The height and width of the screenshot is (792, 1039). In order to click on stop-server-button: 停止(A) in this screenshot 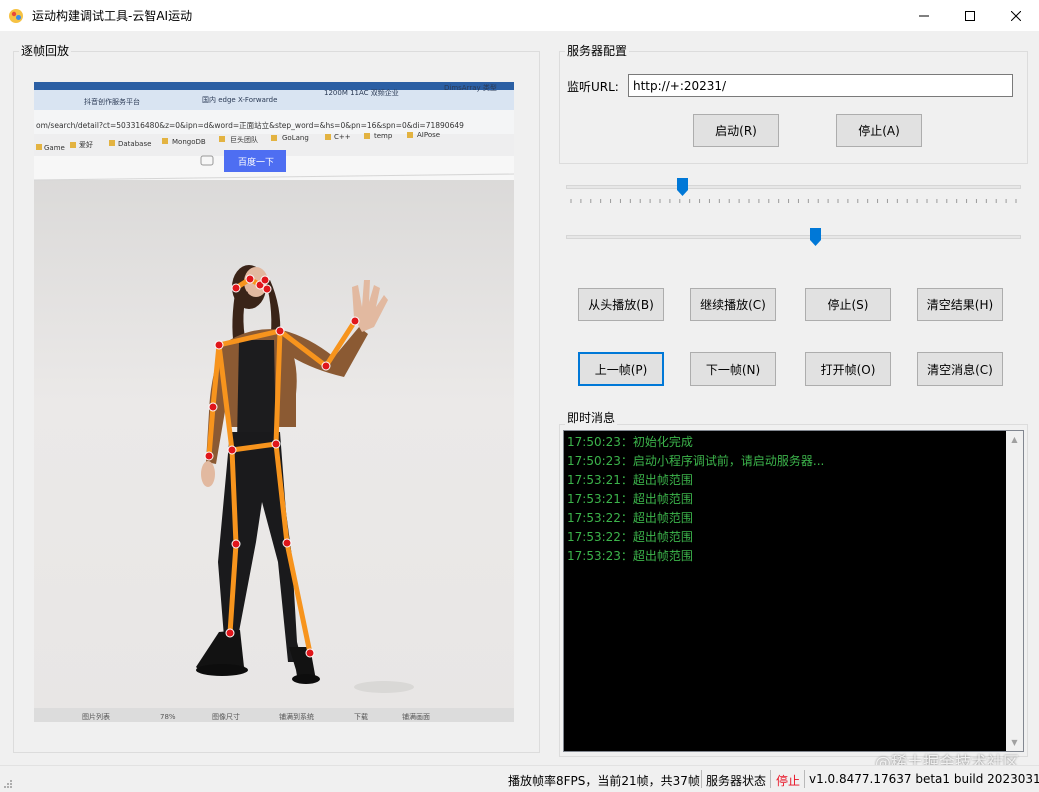, I will do `click(879, 130)`.